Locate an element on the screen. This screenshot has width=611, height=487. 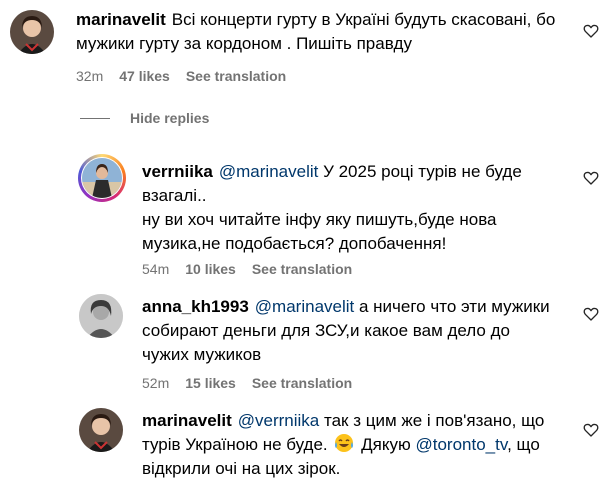
reply-time: 54m is located at coordinates (155, 269).